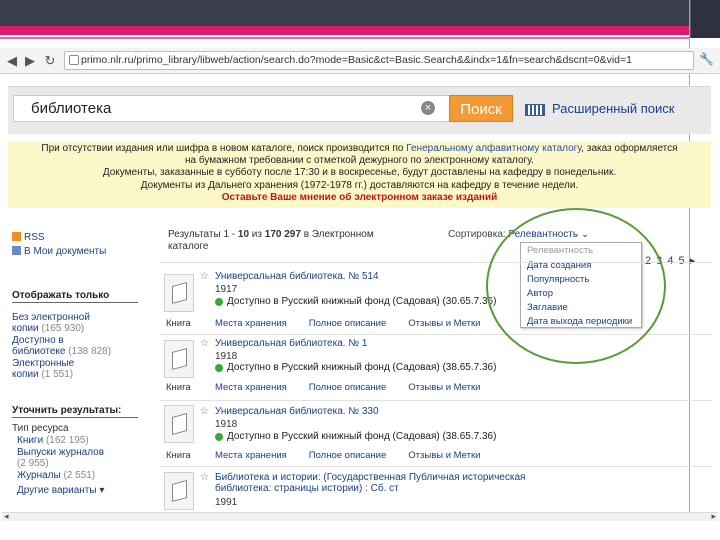 This screenshot has width=720, height=540. What do you see at coordinates (232, 108) in the screenshot?
I see `search-input: библиотека` at bounding box center [232, 108].